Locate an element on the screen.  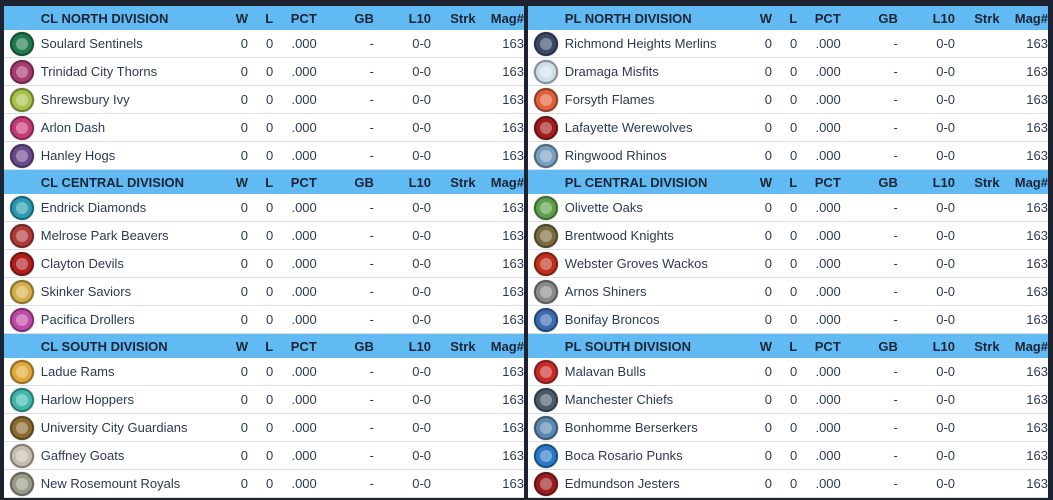
team-name: Shrewsbury Ivy is located at coordinates (130, 99).